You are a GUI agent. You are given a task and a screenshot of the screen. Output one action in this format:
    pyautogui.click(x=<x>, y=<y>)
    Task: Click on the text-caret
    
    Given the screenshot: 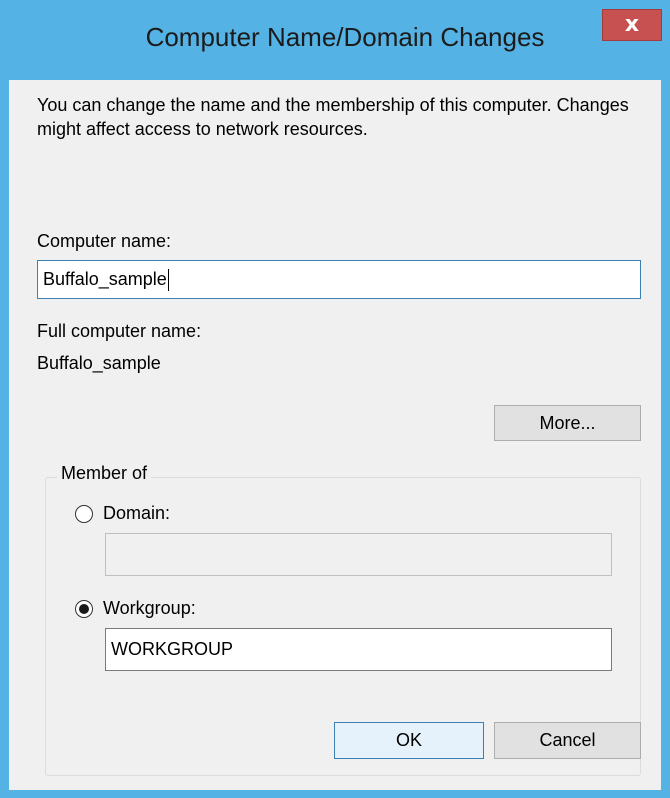 What is the action you would take?
    pyautogui.click(x=168, y=280)
    